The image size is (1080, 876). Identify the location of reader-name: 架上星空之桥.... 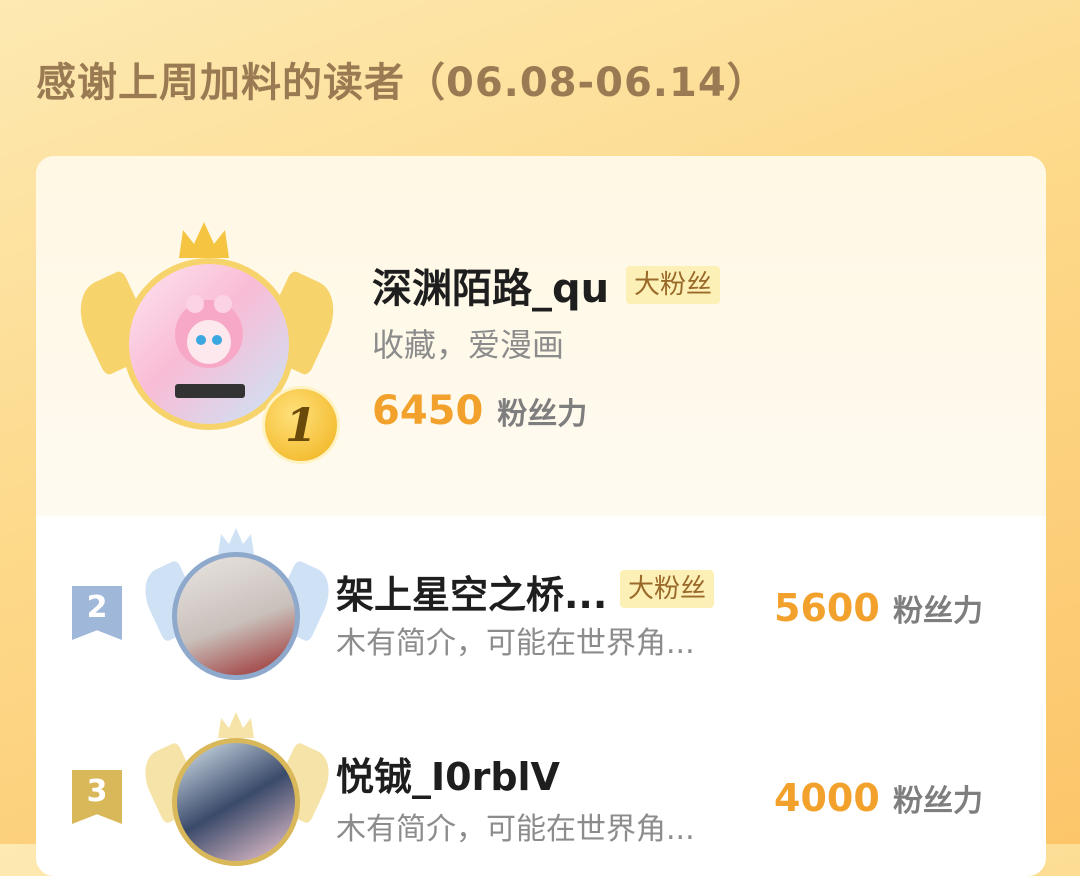
(471, 591).